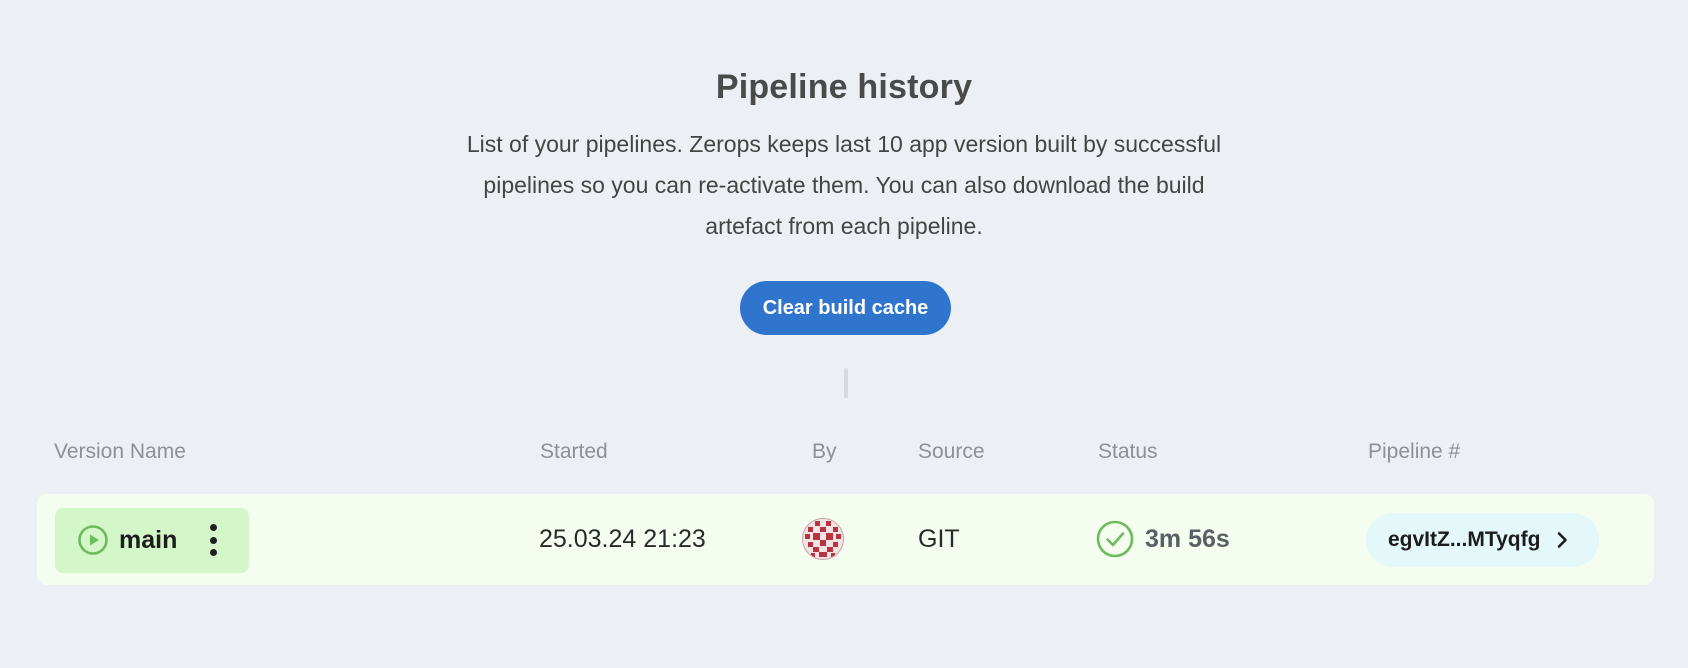 Image resolution: width=1688 pixels, height=668 pixels. I want to click on play-circle-icon, so click(93, 540).